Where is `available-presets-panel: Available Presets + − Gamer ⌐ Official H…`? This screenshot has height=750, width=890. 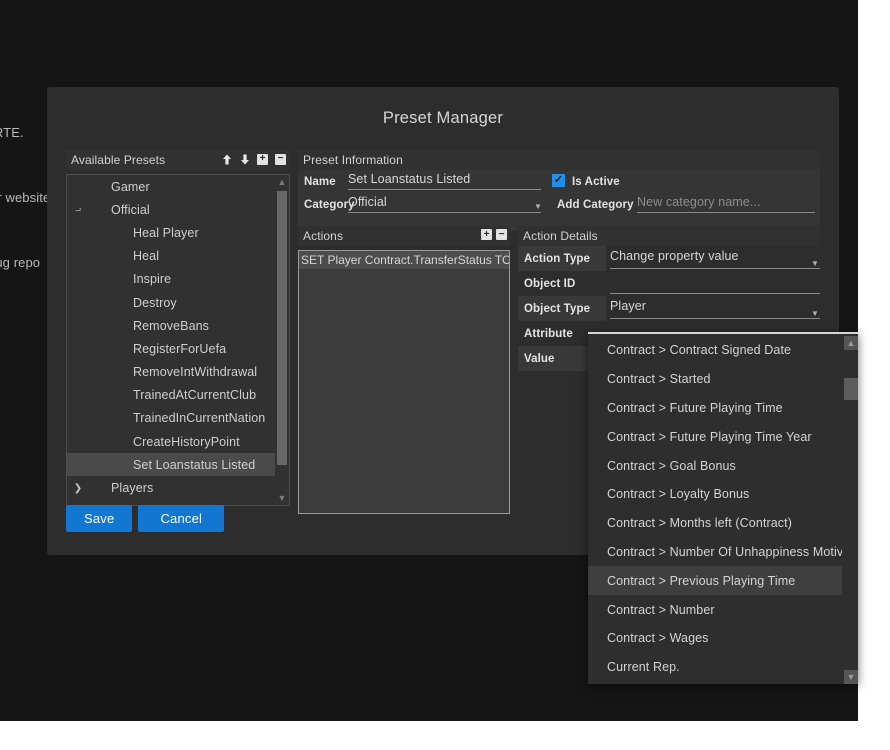
available-presets-panel: Available Presets + − Gamer ⌐ Official H… is located at coordinates (178, 328).